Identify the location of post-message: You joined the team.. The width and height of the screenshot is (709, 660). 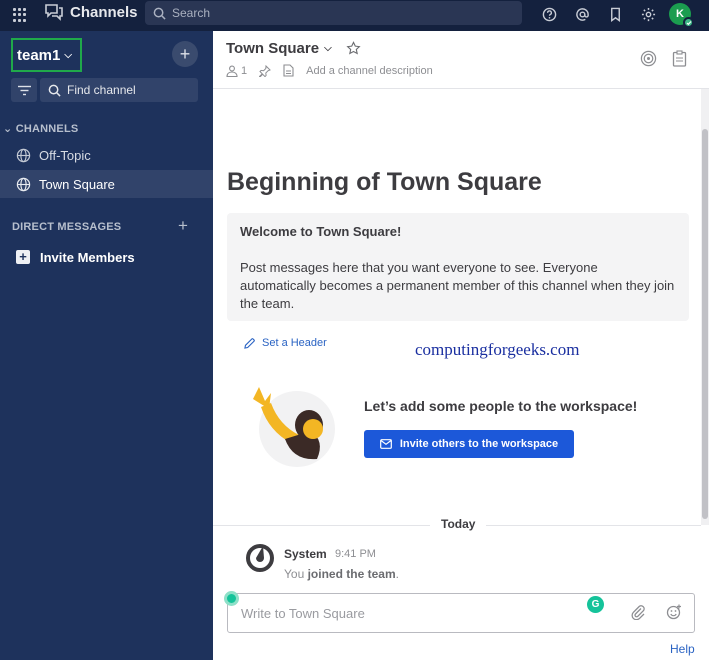
(341, 574).